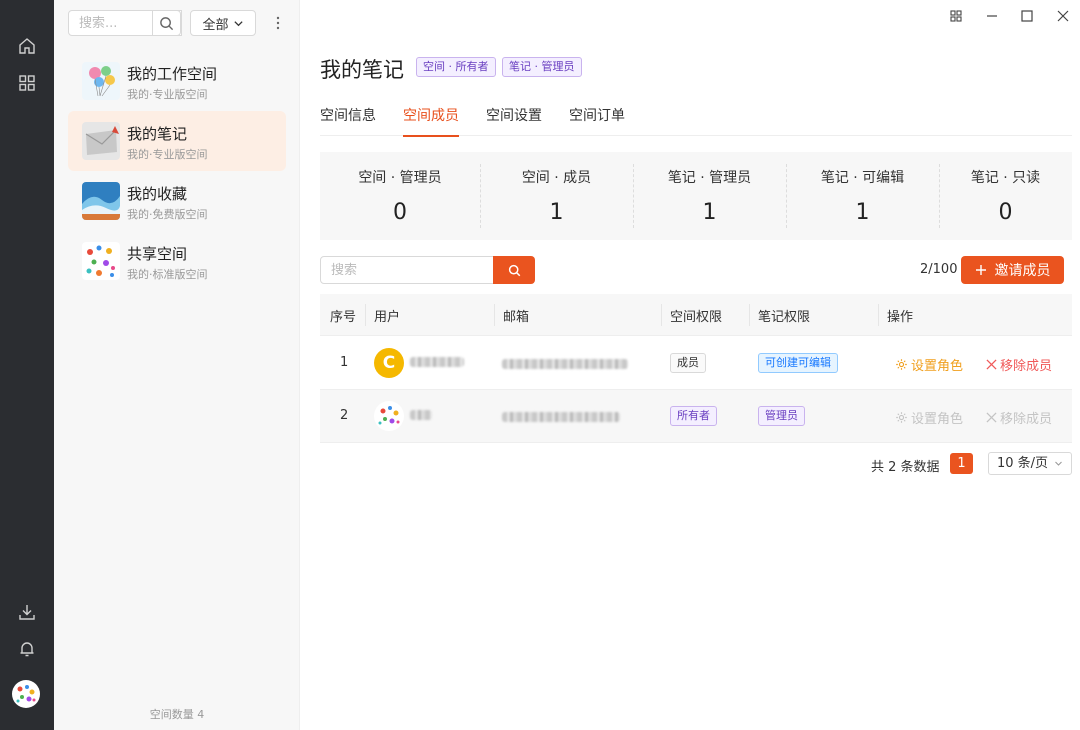 The image size is (1080, 730). Describe the element at coordinates (400, 196) in the screenshot. I see `stat-space-admin: 空间 · 管理员 0` at that location.